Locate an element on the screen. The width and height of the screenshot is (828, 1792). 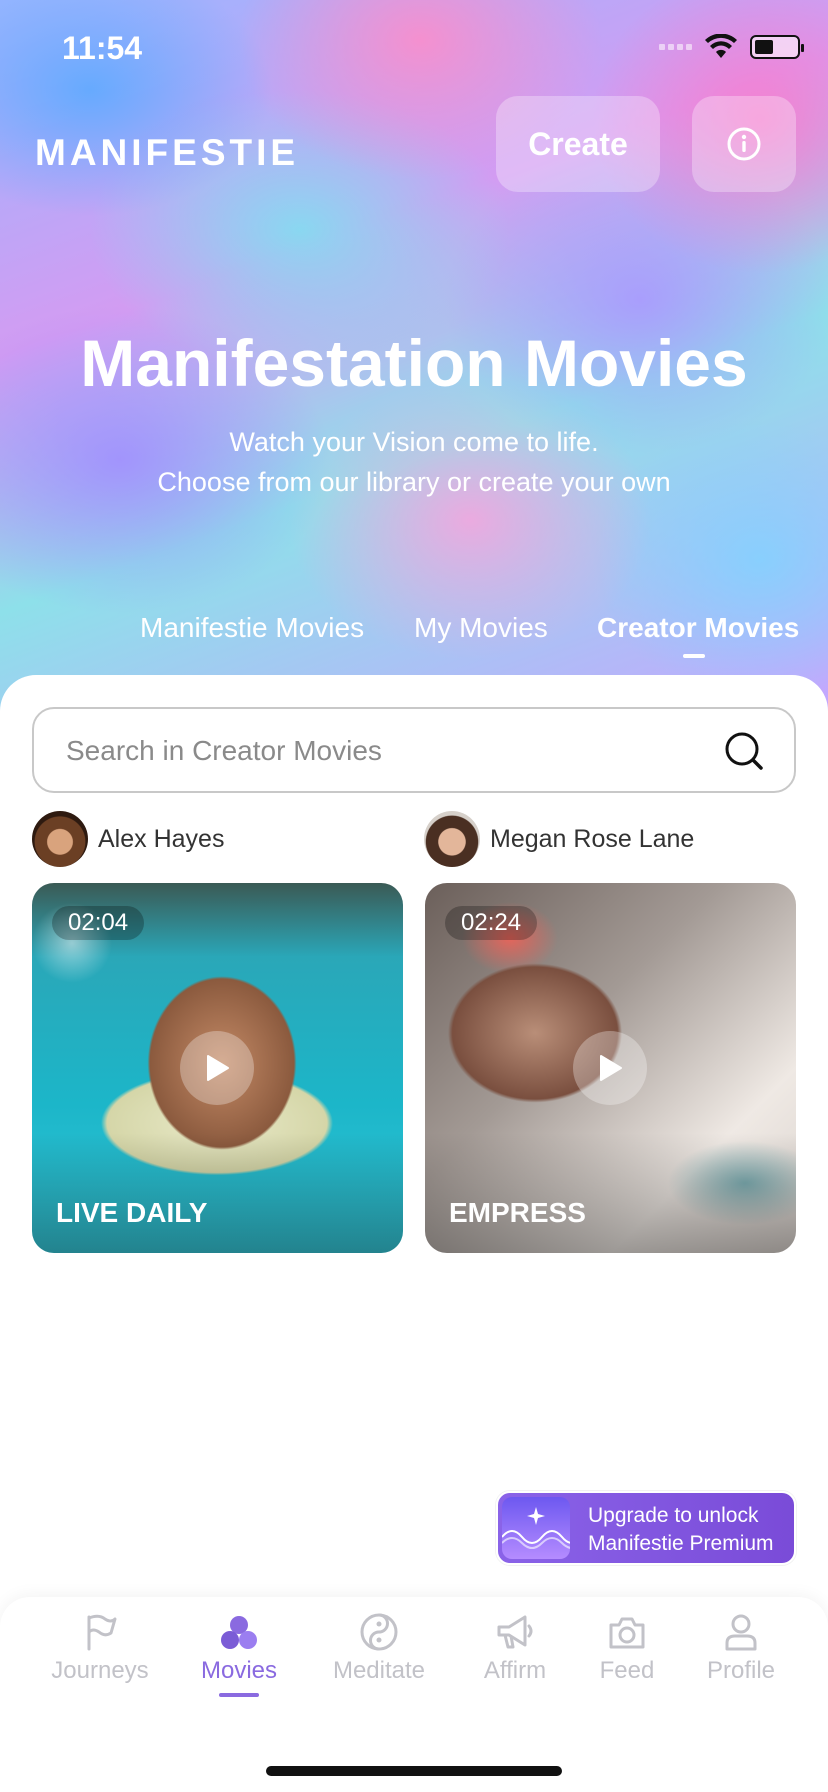
nav-label: Journeys is located at coordinates (100, 1670).